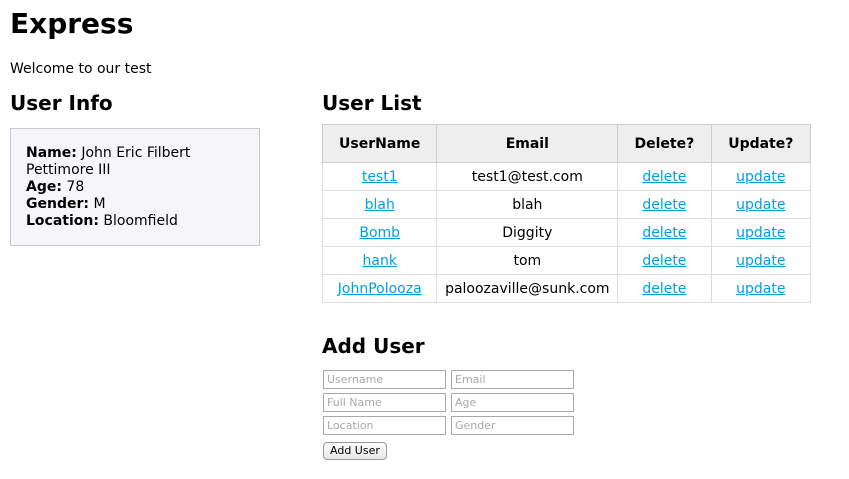 Image resolution: width=849 pixels, height=479 pixels. I want to click on table-row: test1 test1@test.com delete update, so click(566, 176).